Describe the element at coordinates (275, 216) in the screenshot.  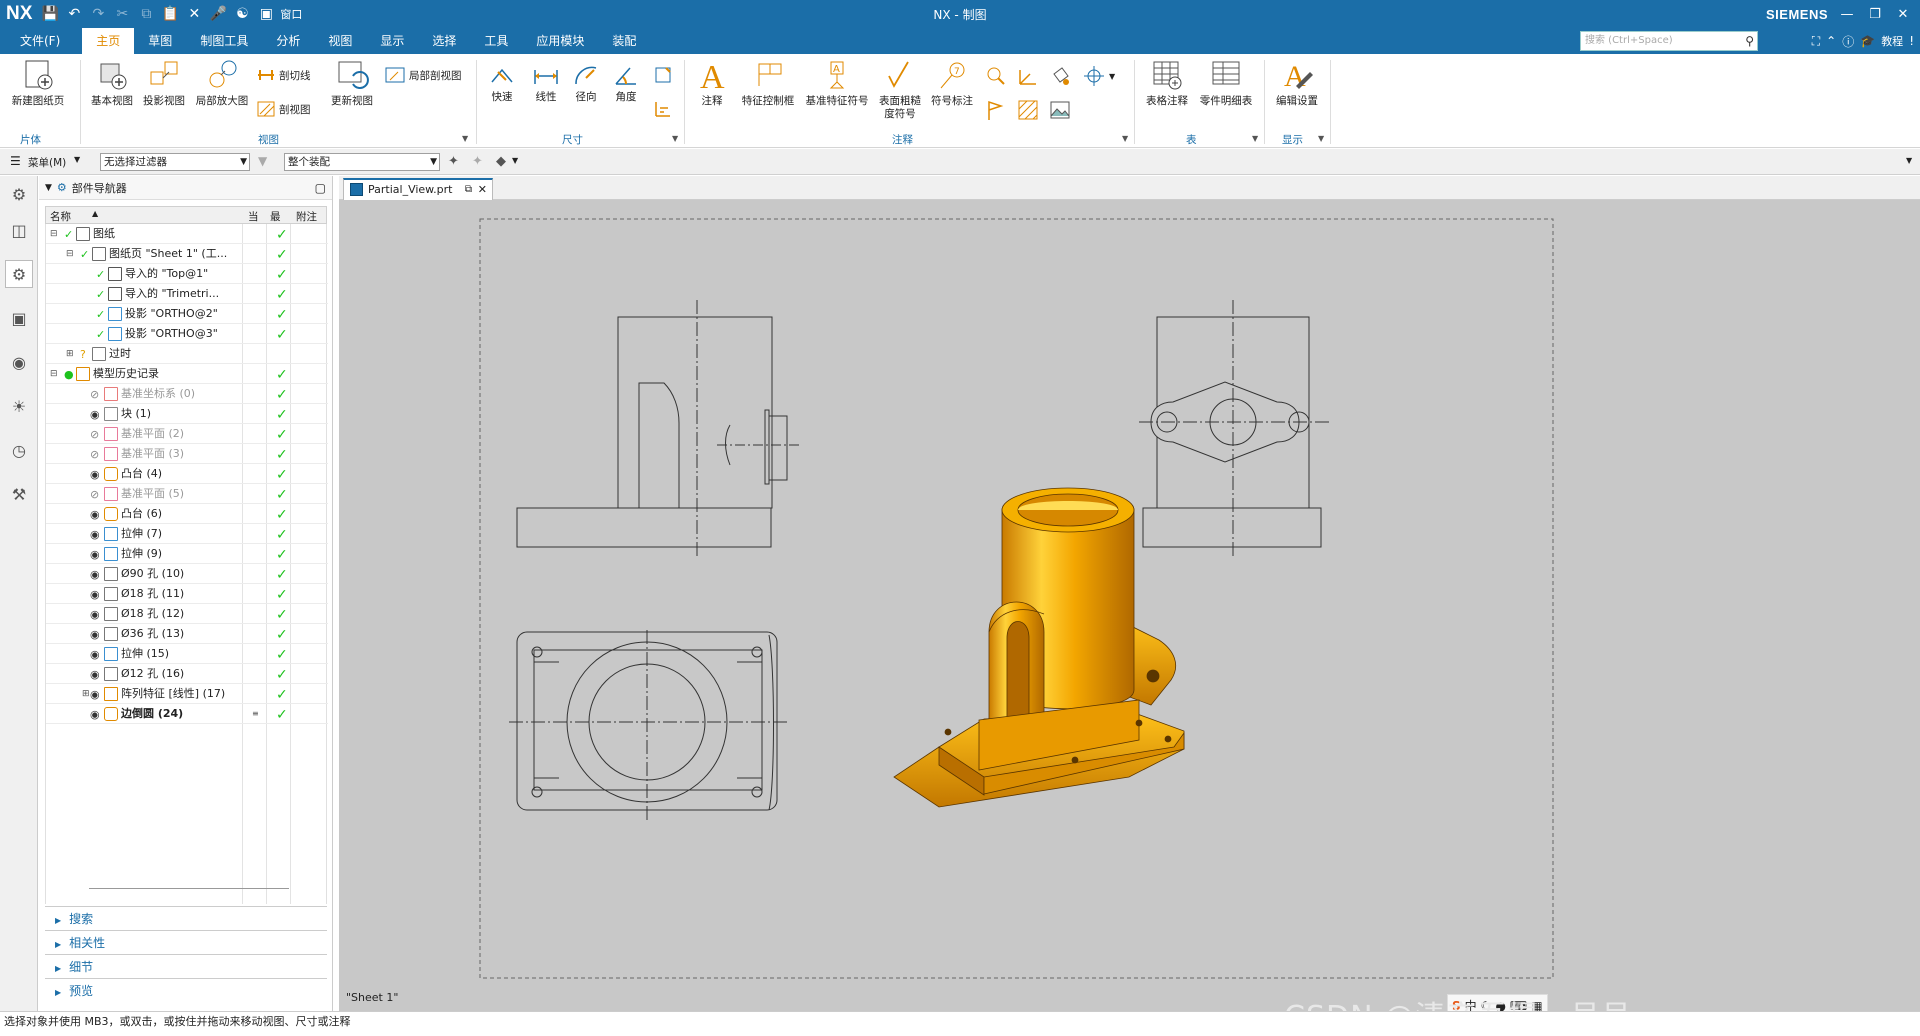
I see `column-latest: 最` at that location.